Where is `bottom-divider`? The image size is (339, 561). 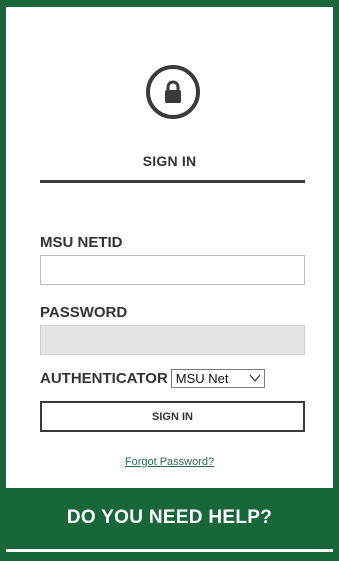 bottom-divider is located at coordinates (169, 550).